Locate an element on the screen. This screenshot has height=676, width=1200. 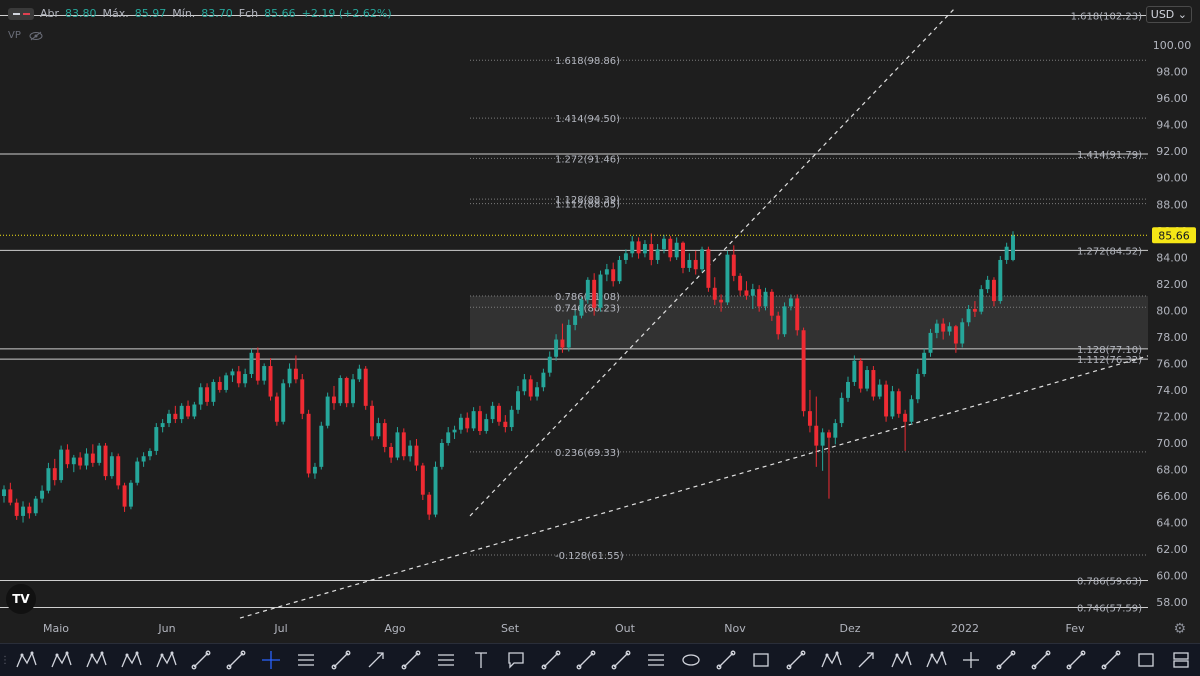
polyline-icon is located at coordinates (795, 660).